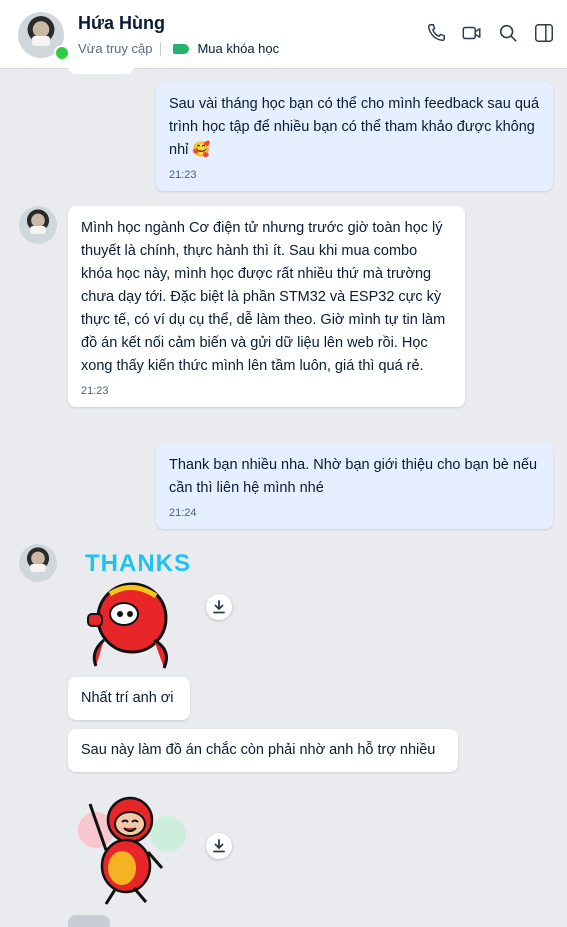 The width and height of the screenshot is (567, 927). What do you see at coordinates (181, 48) in the screenshot?
I see `tag-icon` at bounding box center [181, 48].